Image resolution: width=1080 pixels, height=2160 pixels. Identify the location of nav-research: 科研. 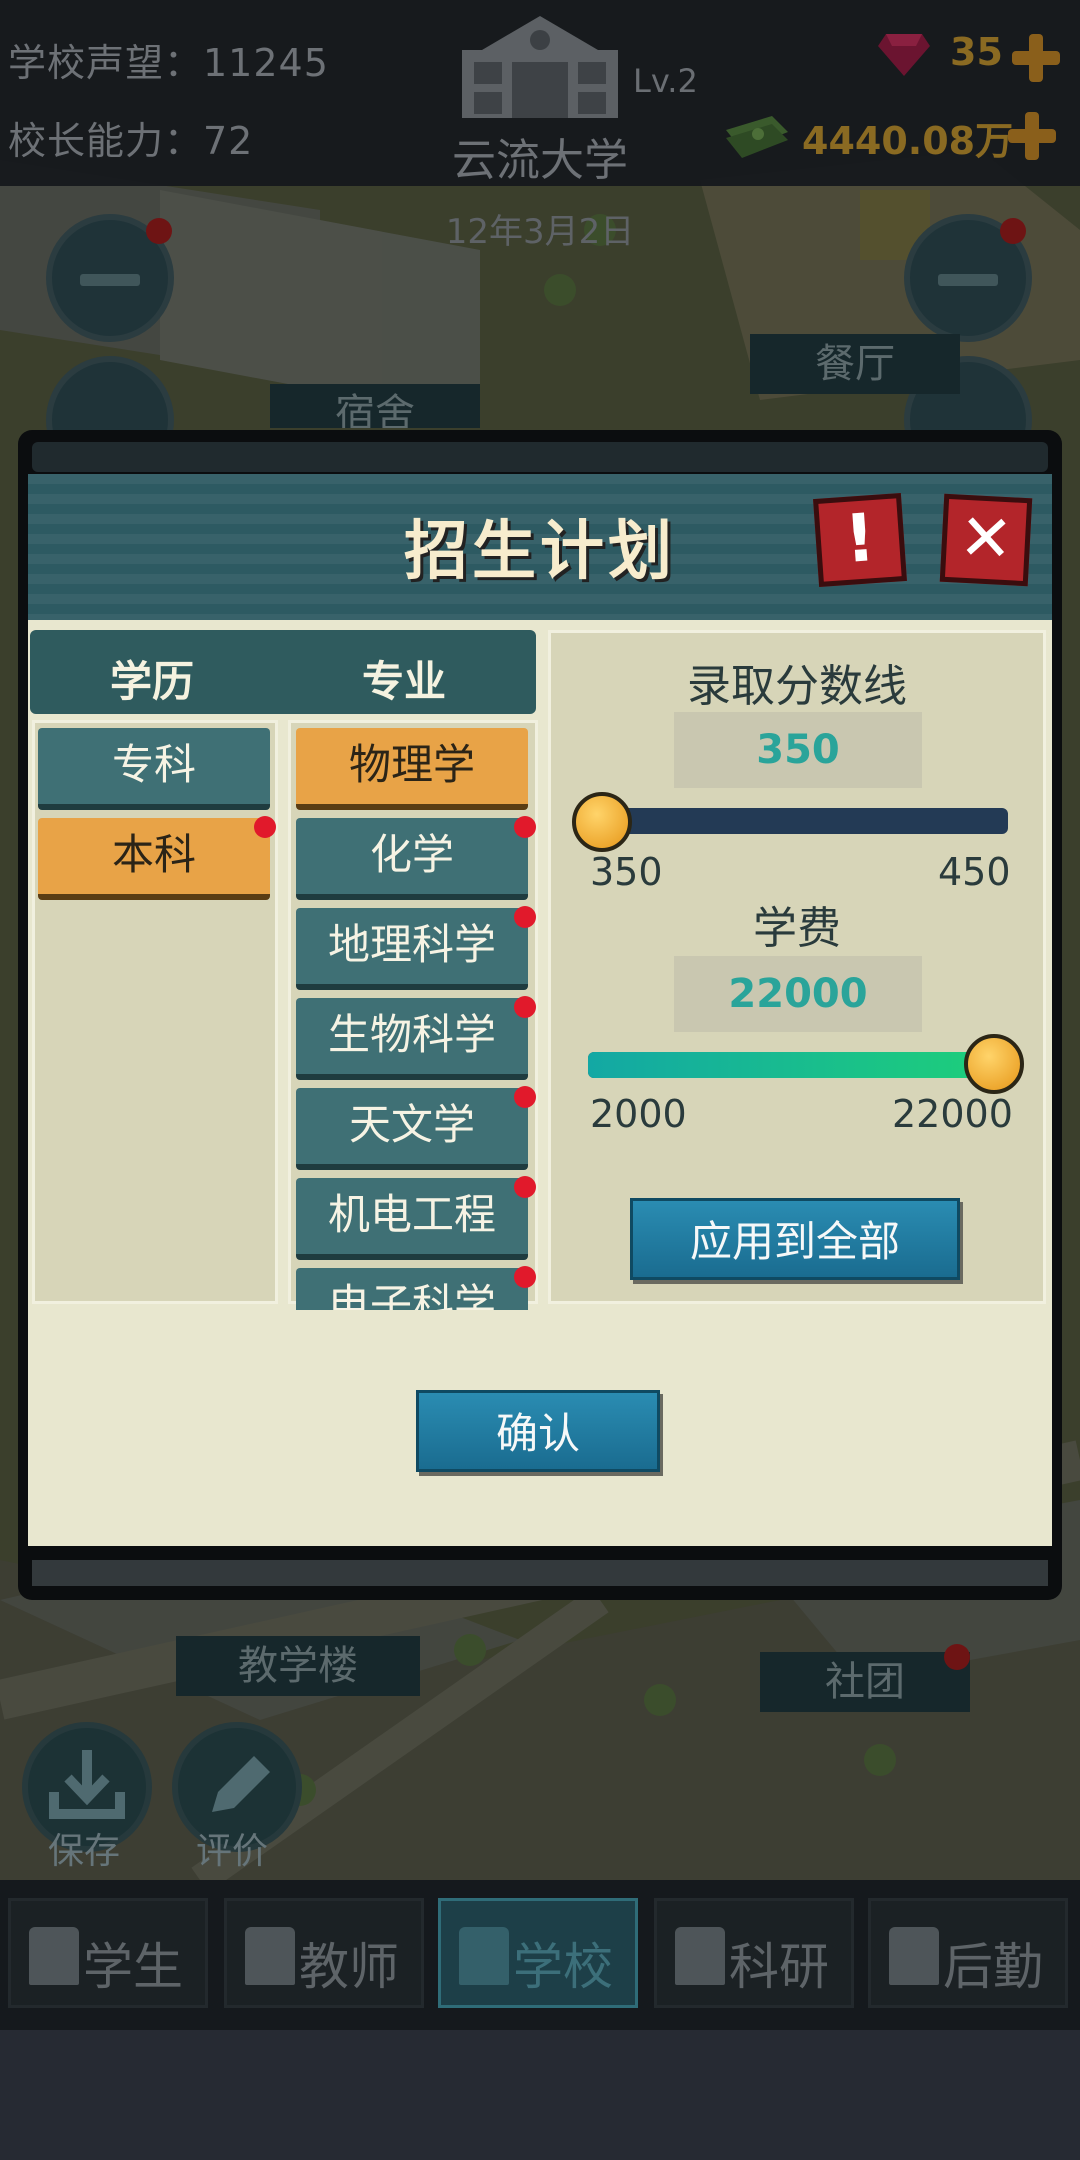
(754, 1953).